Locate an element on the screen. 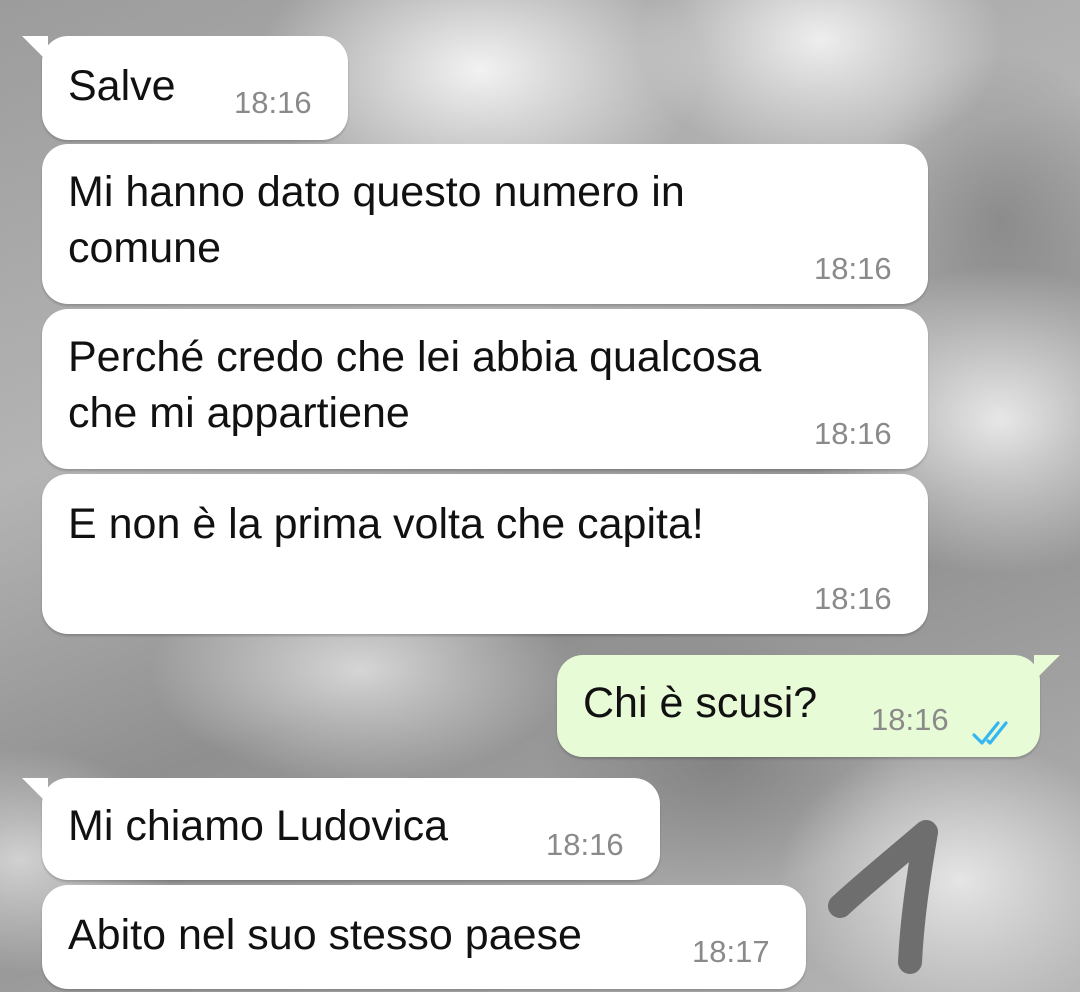  message-bubble-incoming: Salve 18:16 is located at coordinates (185, 88).